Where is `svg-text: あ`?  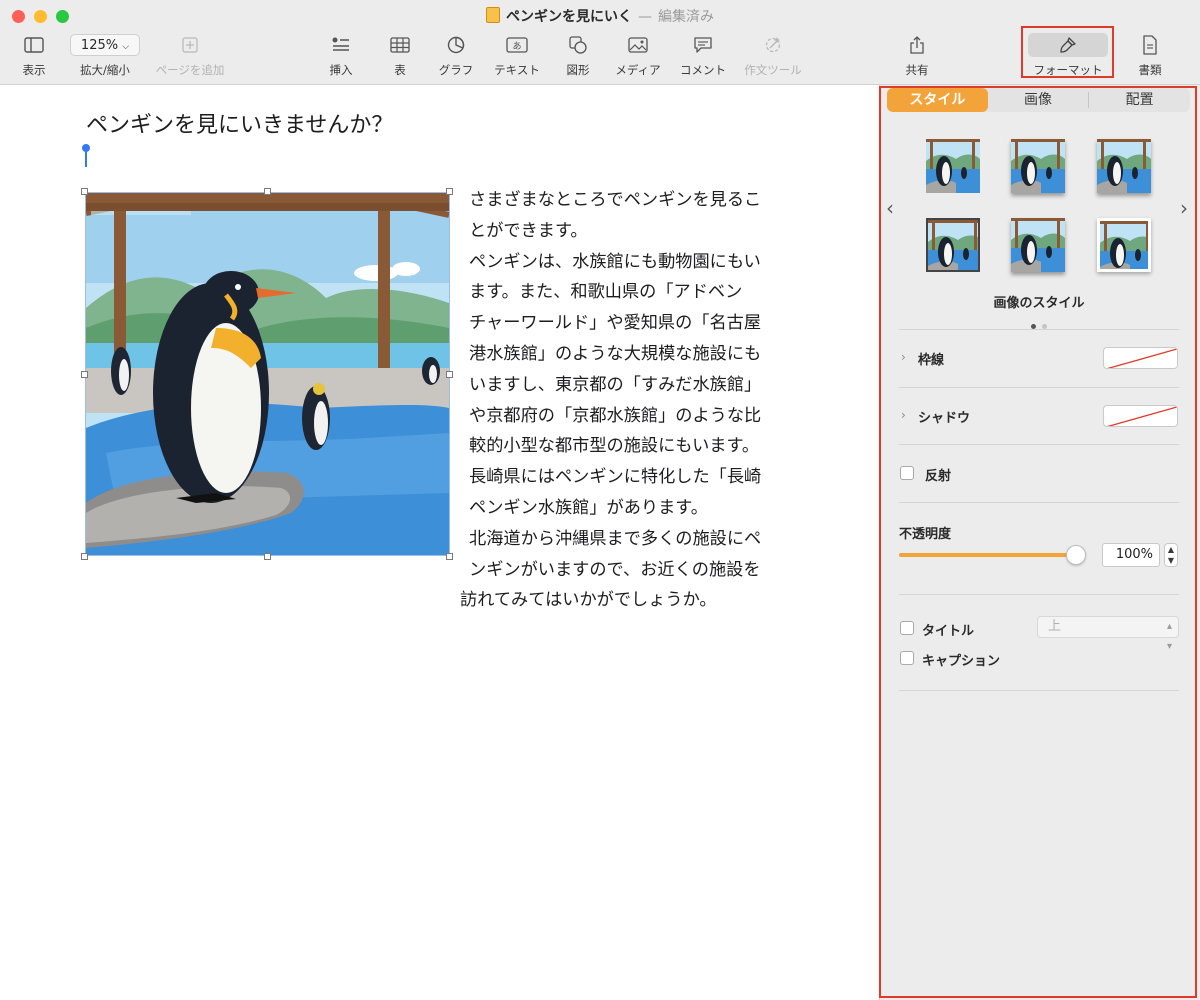
svg-text: あ is located at coordinates (516, 46).